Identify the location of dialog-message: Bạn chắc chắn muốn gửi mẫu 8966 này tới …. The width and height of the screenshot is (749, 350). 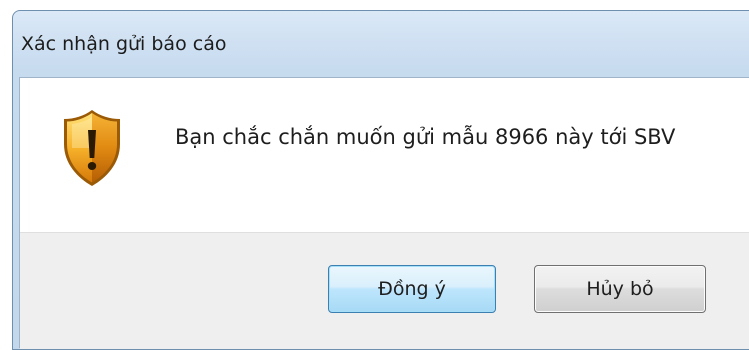
(425, 137).